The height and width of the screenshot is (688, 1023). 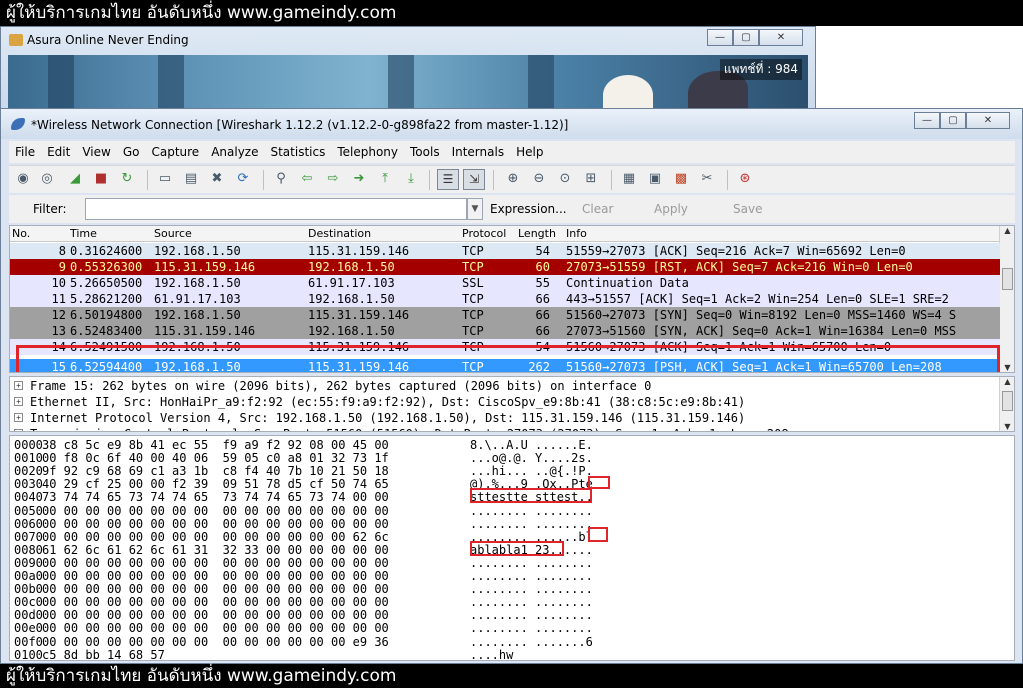 What do you see at coordinates (28, 654) in the screenshot?
I see `hex-offset: 0100` at bounding box center [28, 654].